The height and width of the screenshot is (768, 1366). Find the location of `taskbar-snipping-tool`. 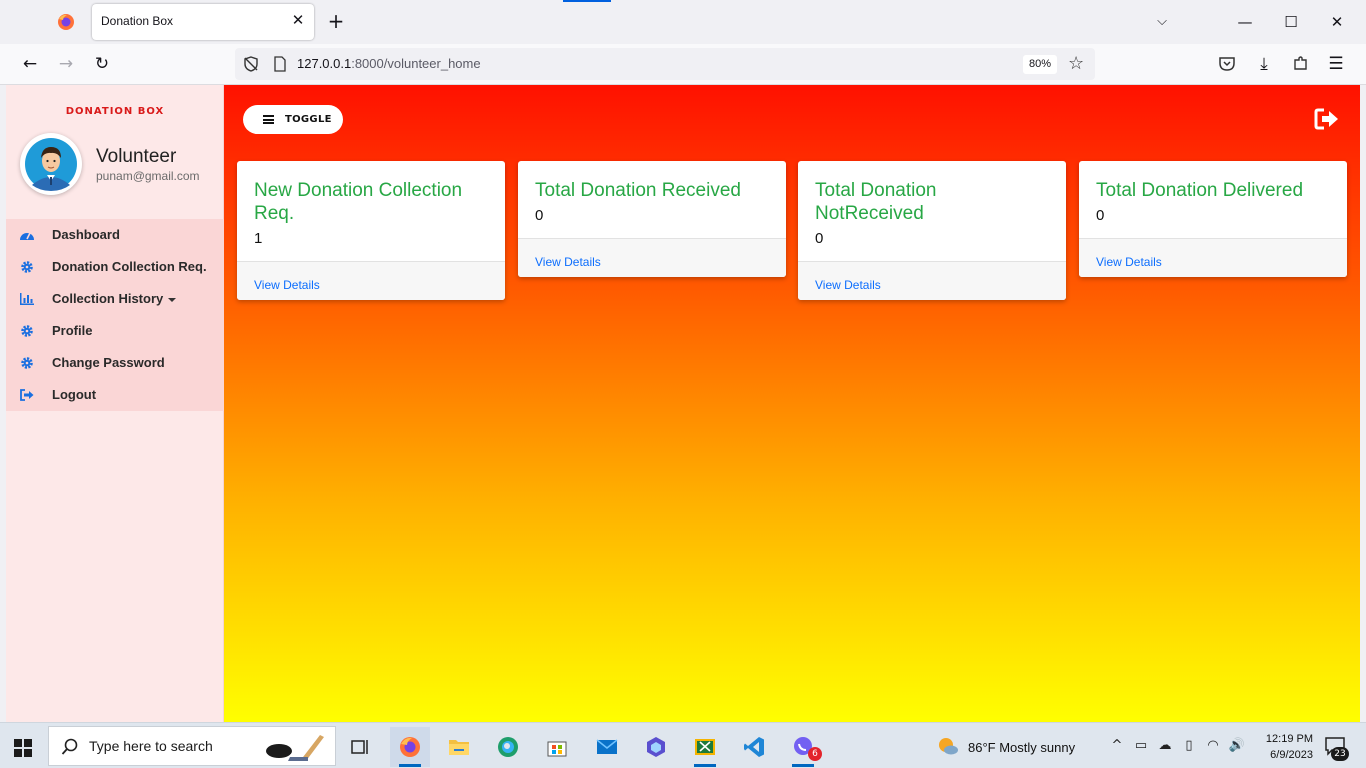

taskbar-snipping-tool is located at coordinates (705, 747).